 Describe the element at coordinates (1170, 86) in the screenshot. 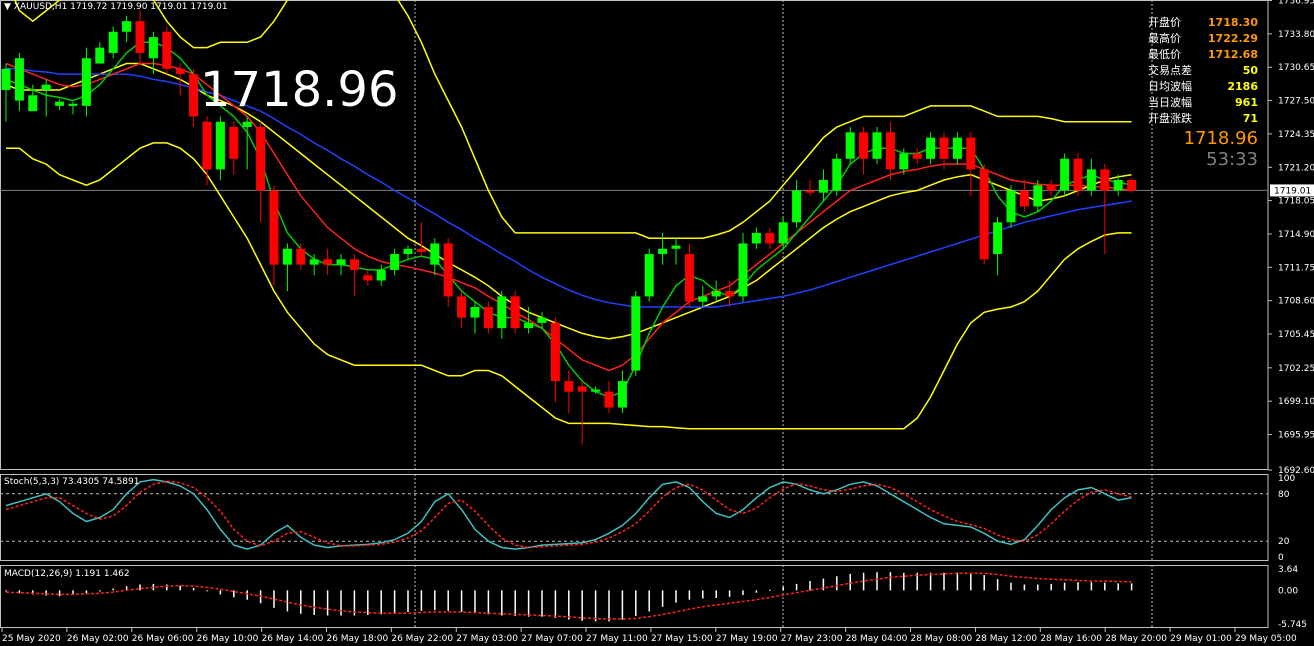

I see `info-label: 日均波幅` at that location.